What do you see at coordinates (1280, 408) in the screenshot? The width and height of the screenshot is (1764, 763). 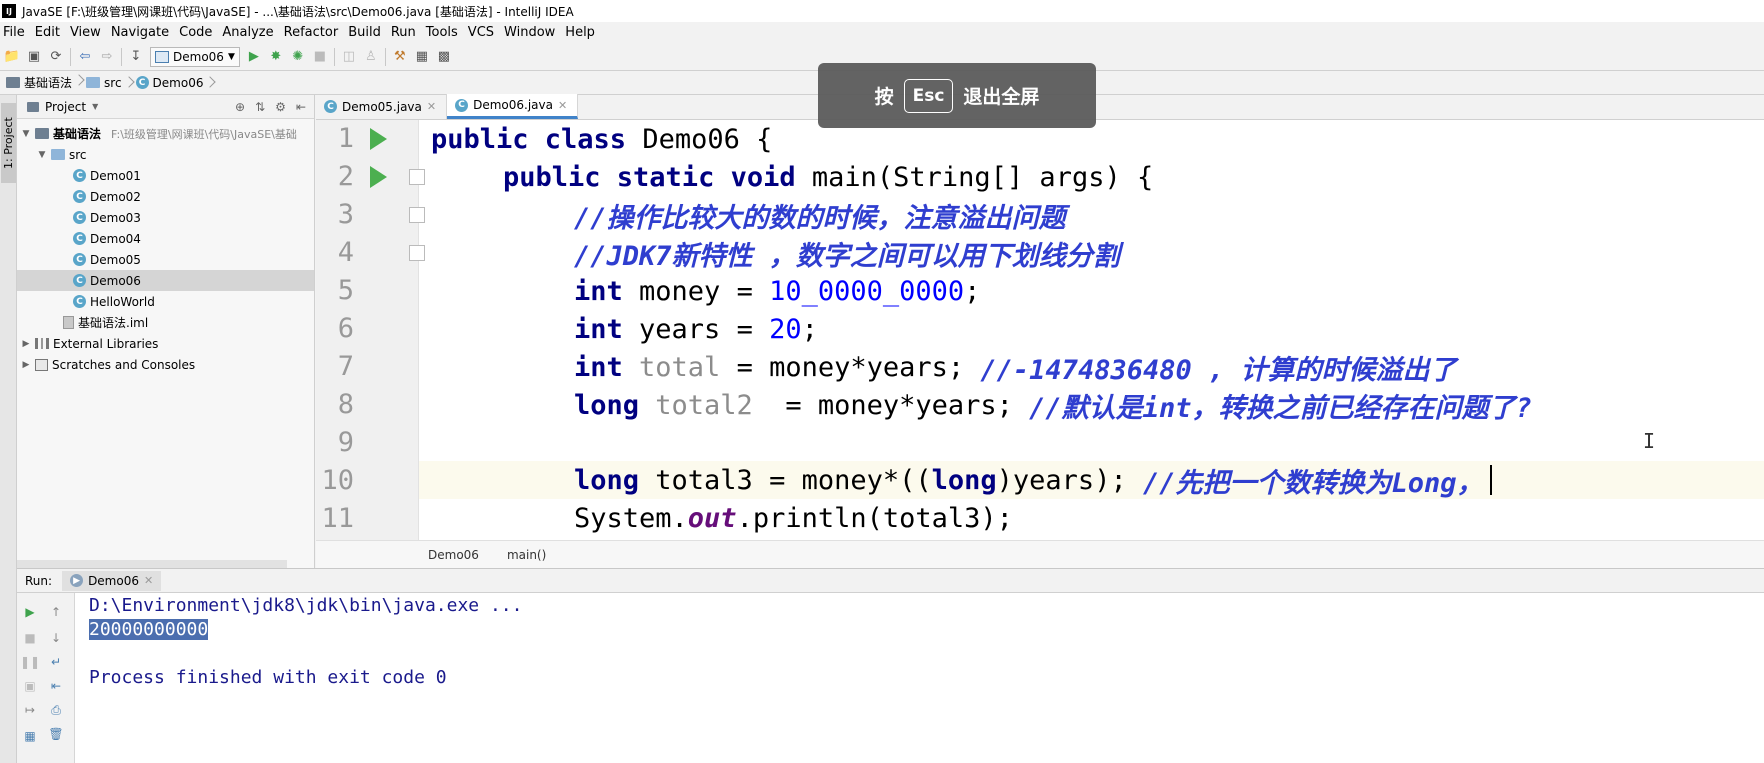 I see `comment: //默认是int，转换之前已经存在问题了?` at bounding box center [1280, 408].